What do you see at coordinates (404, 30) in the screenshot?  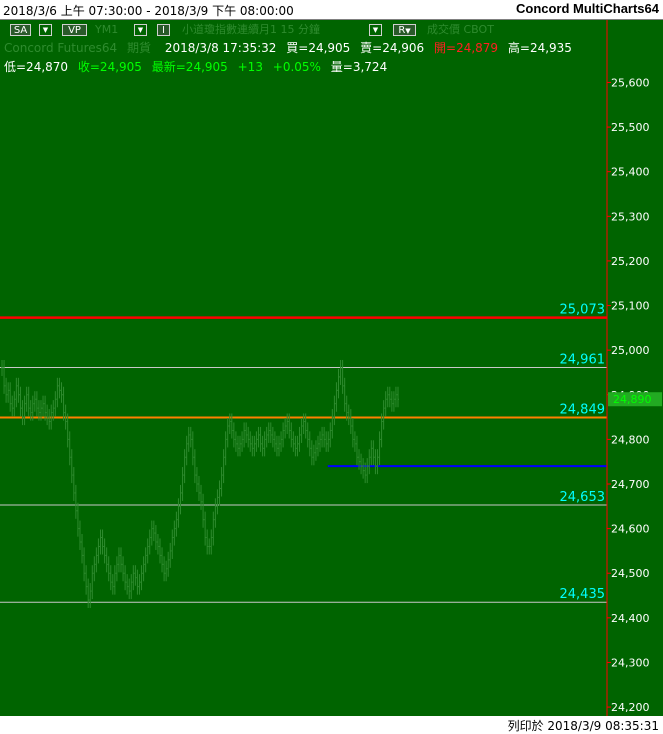 I see `r-button: R▼` at bounding box center [404, 30].